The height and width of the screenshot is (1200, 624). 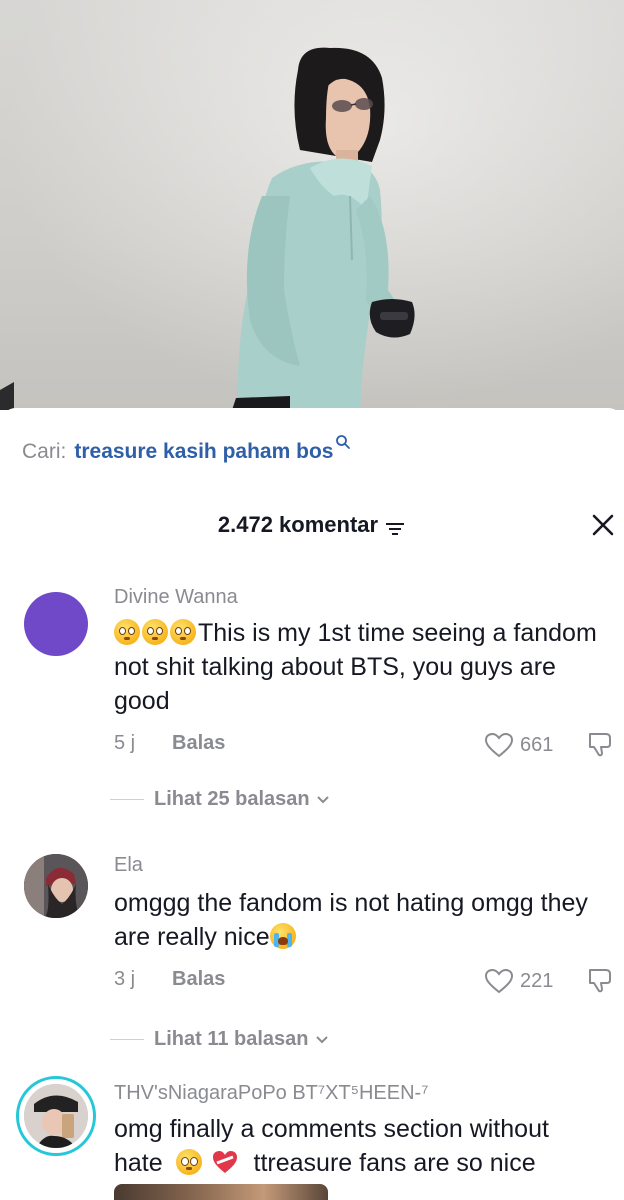 What do you see at coordinates (169, 743) in the screenshot?
I see `comment-meta: 5 j Balas` at bounding box center [169, 743].